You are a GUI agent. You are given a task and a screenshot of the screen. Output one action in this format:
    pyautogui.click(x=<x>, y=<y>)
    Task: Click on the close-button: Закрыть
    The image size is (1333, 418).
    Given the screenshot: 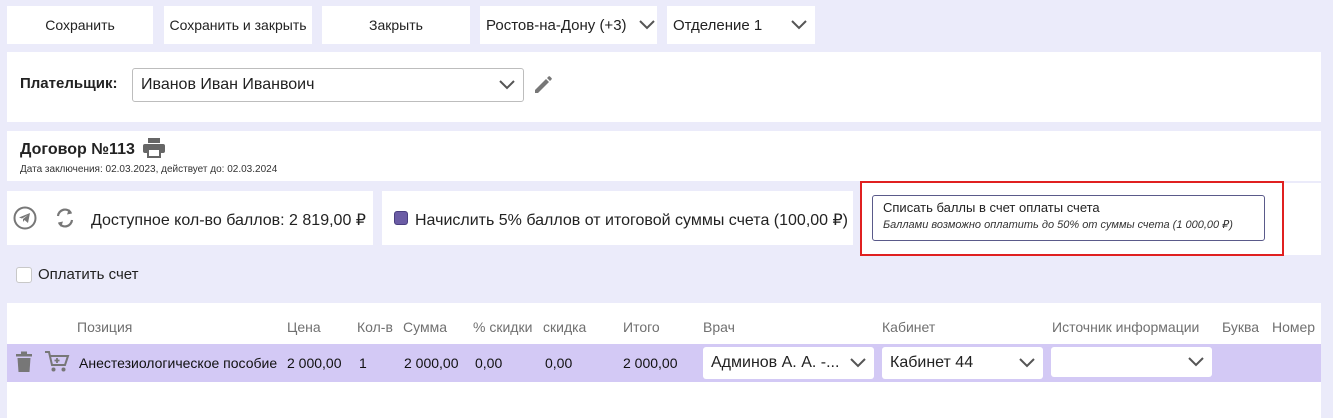 What is the action you would take?
    pyautogui.click(x=396, y=25)
    